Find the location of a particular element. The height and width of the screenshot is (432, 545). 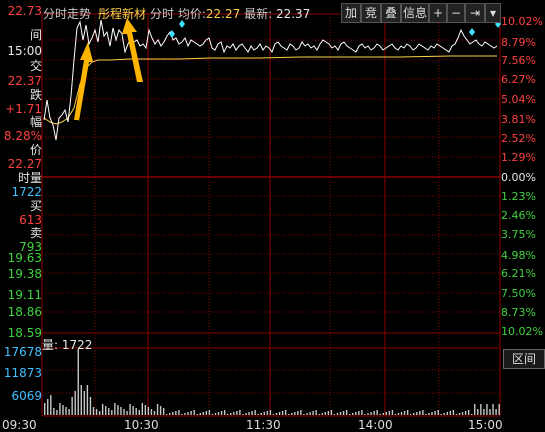

volume-axis-2: 11873 is located at coordinates (22, 373).